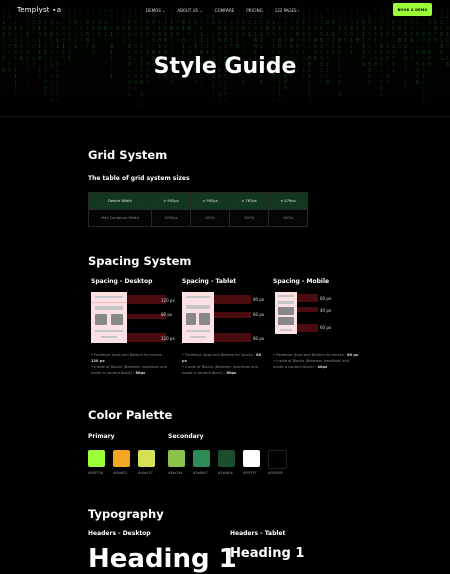  I want to click on grid-table-caption: The table of grid system sizes, so click(139, 178).